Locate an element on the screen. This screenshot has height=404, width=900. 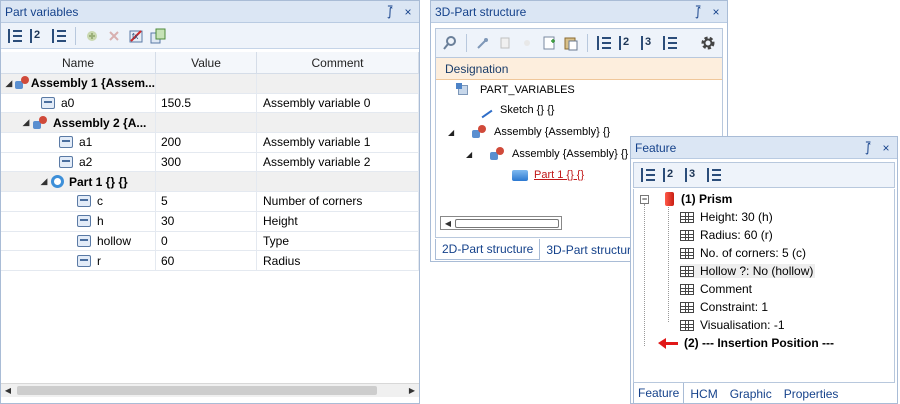
feature-param-row: Constraint: 1 is located at coordinates (724, 307).